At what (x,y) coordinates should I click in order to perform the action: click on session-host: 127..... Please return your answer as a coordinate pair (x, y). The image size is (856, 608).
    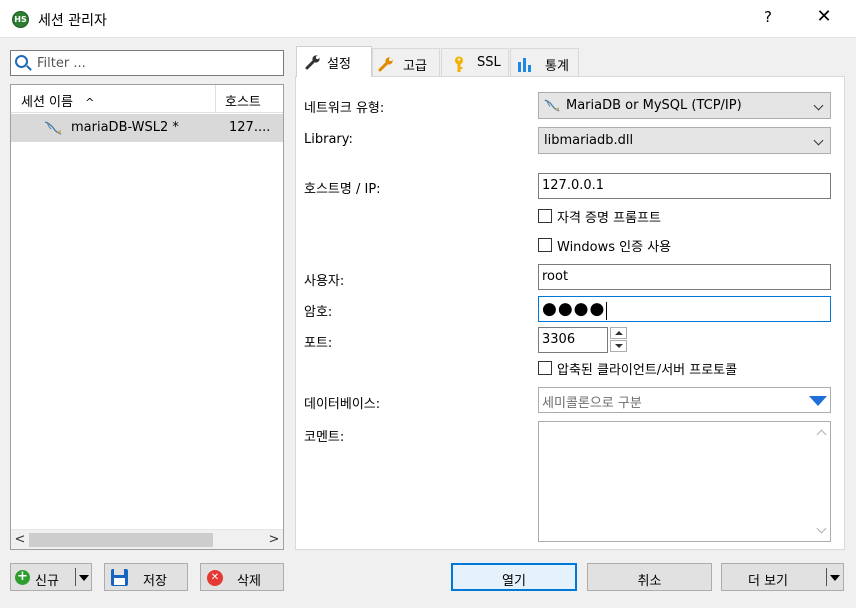
    Looking at the image, I should click on (250, 127).